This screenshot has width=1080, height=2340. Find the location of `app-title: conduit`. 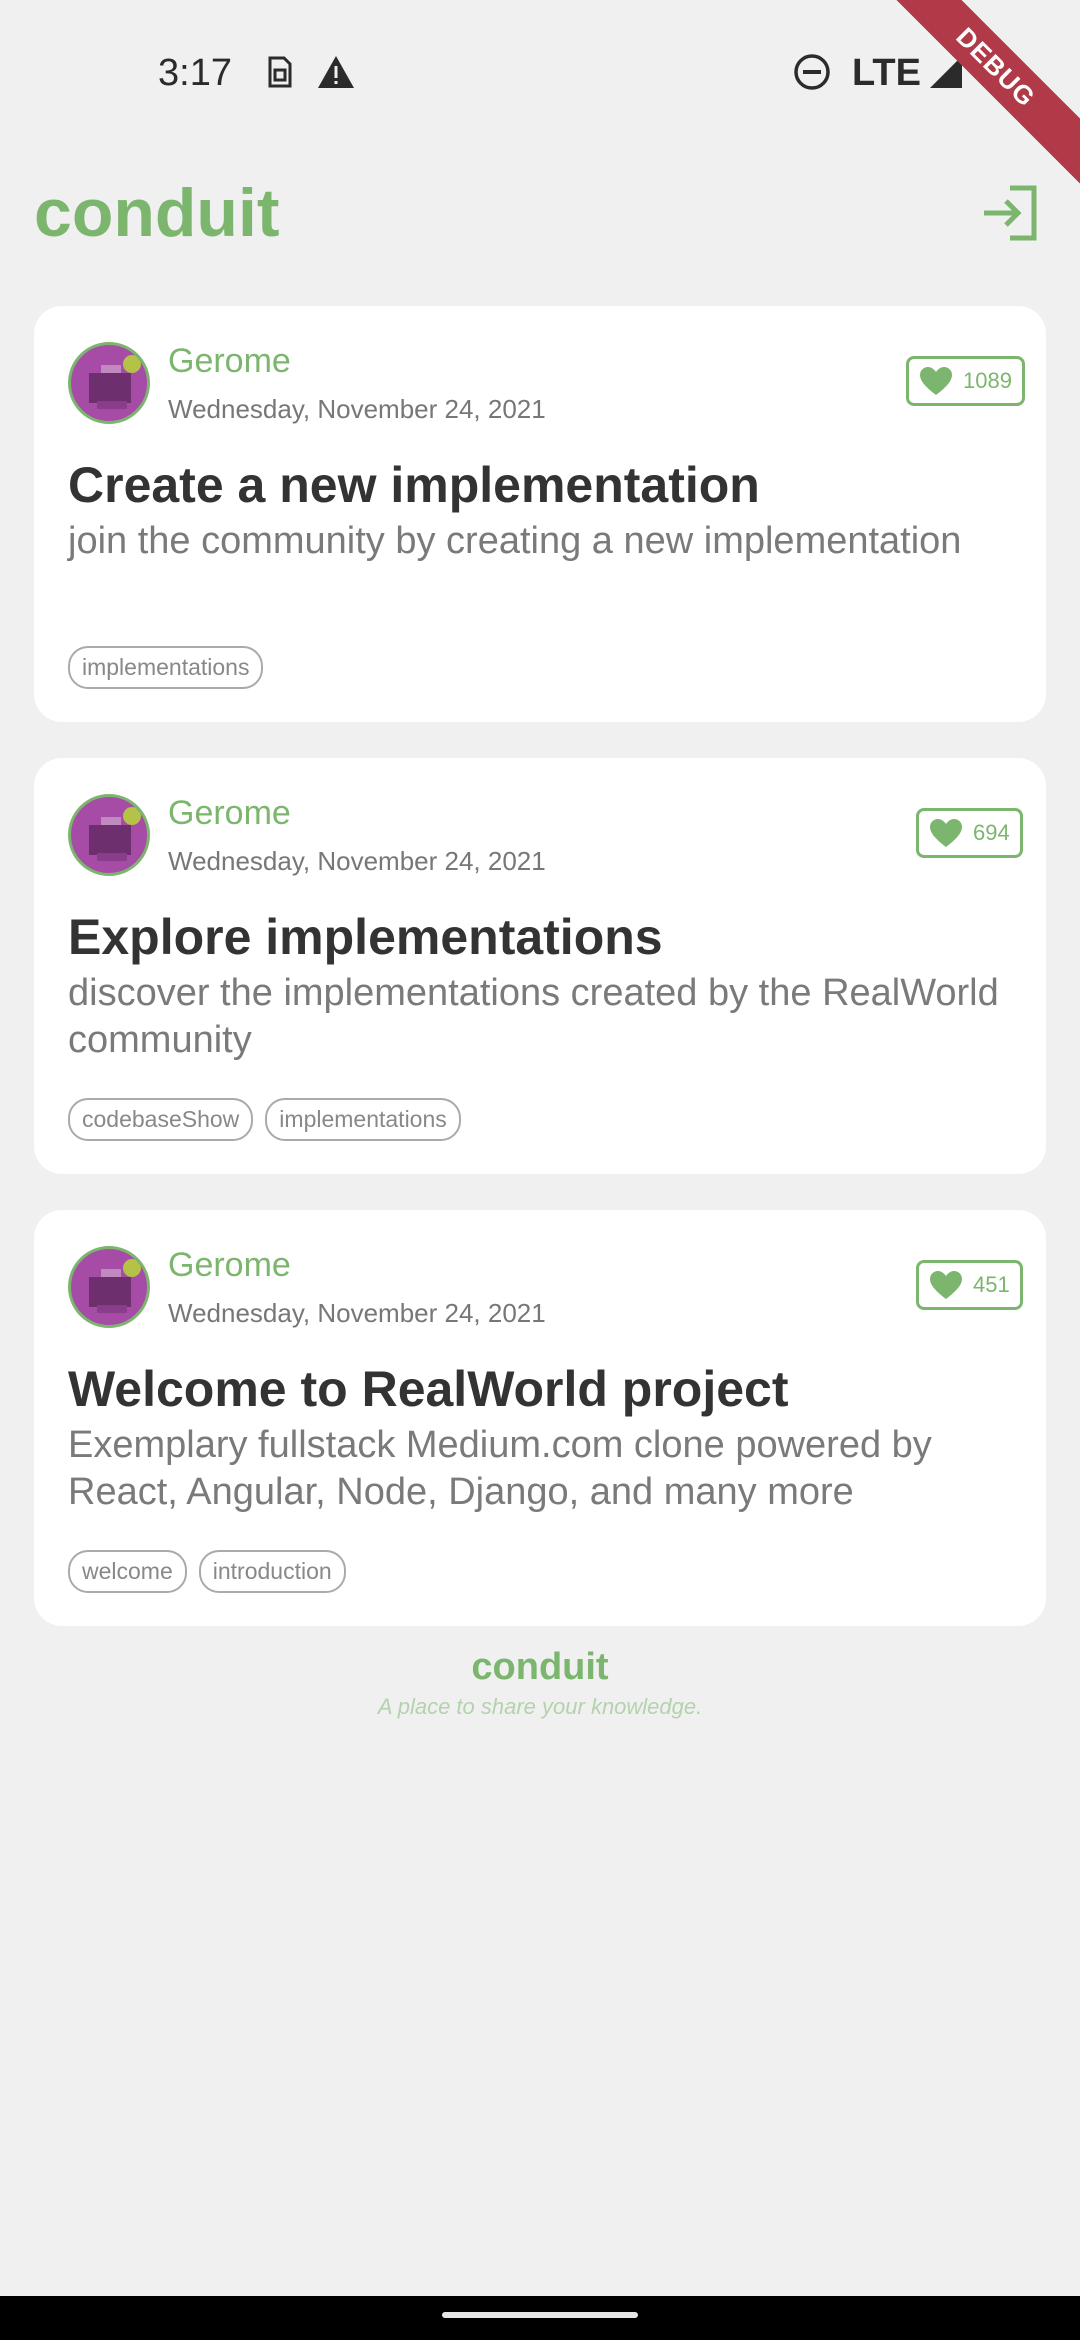

app-title: conduit is located at coordinates (157, 213).